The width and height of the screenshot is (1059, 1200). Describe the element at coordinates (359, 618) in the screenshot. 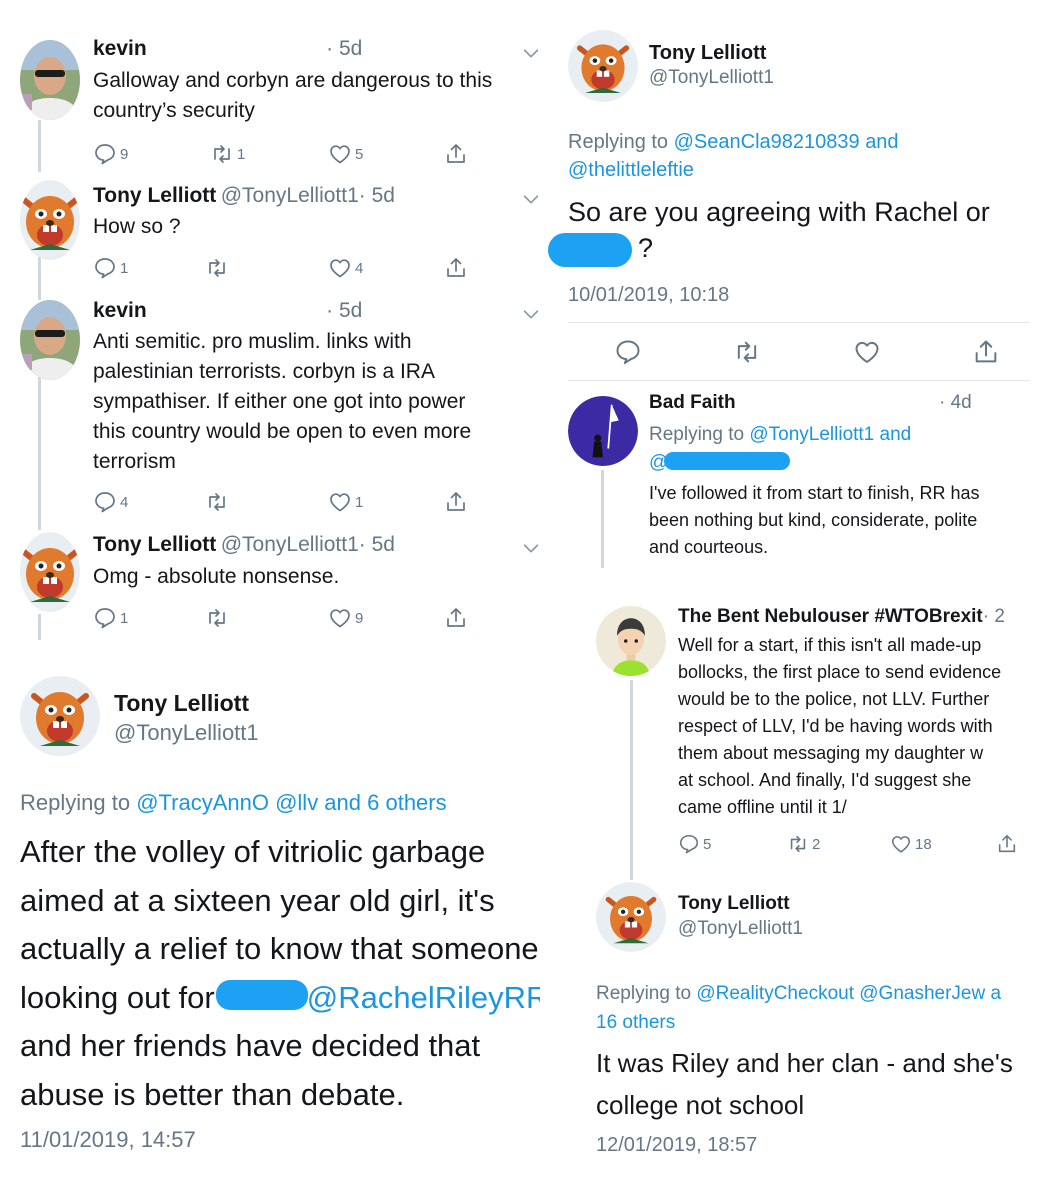

I see `like-count: 9` at that location.